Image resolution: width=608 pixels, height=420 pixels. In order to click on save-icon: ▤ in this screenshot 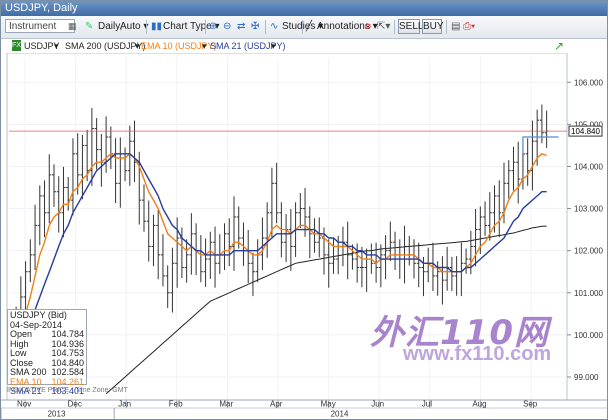, I will do `click(455, 26)`.